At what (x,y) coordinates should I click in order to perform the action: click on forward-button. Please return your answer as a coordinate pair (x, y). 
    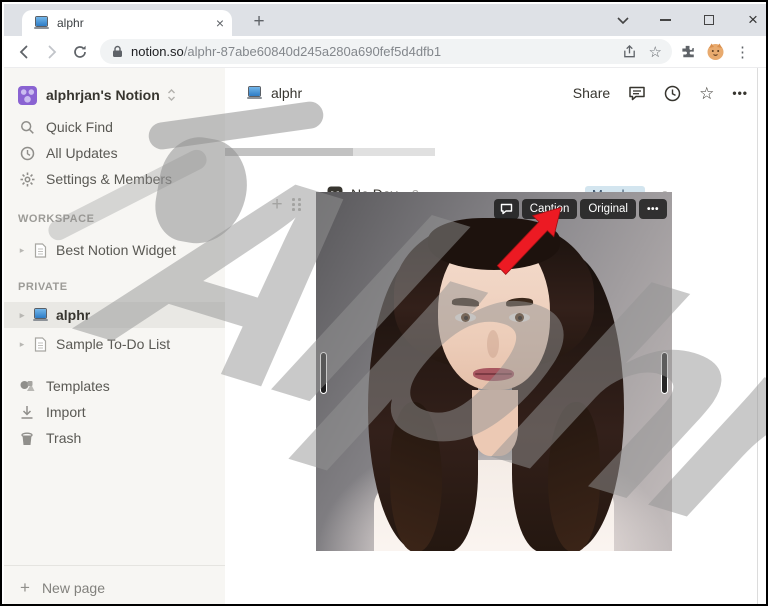
    Looking at the image, I should click on (52, 52).